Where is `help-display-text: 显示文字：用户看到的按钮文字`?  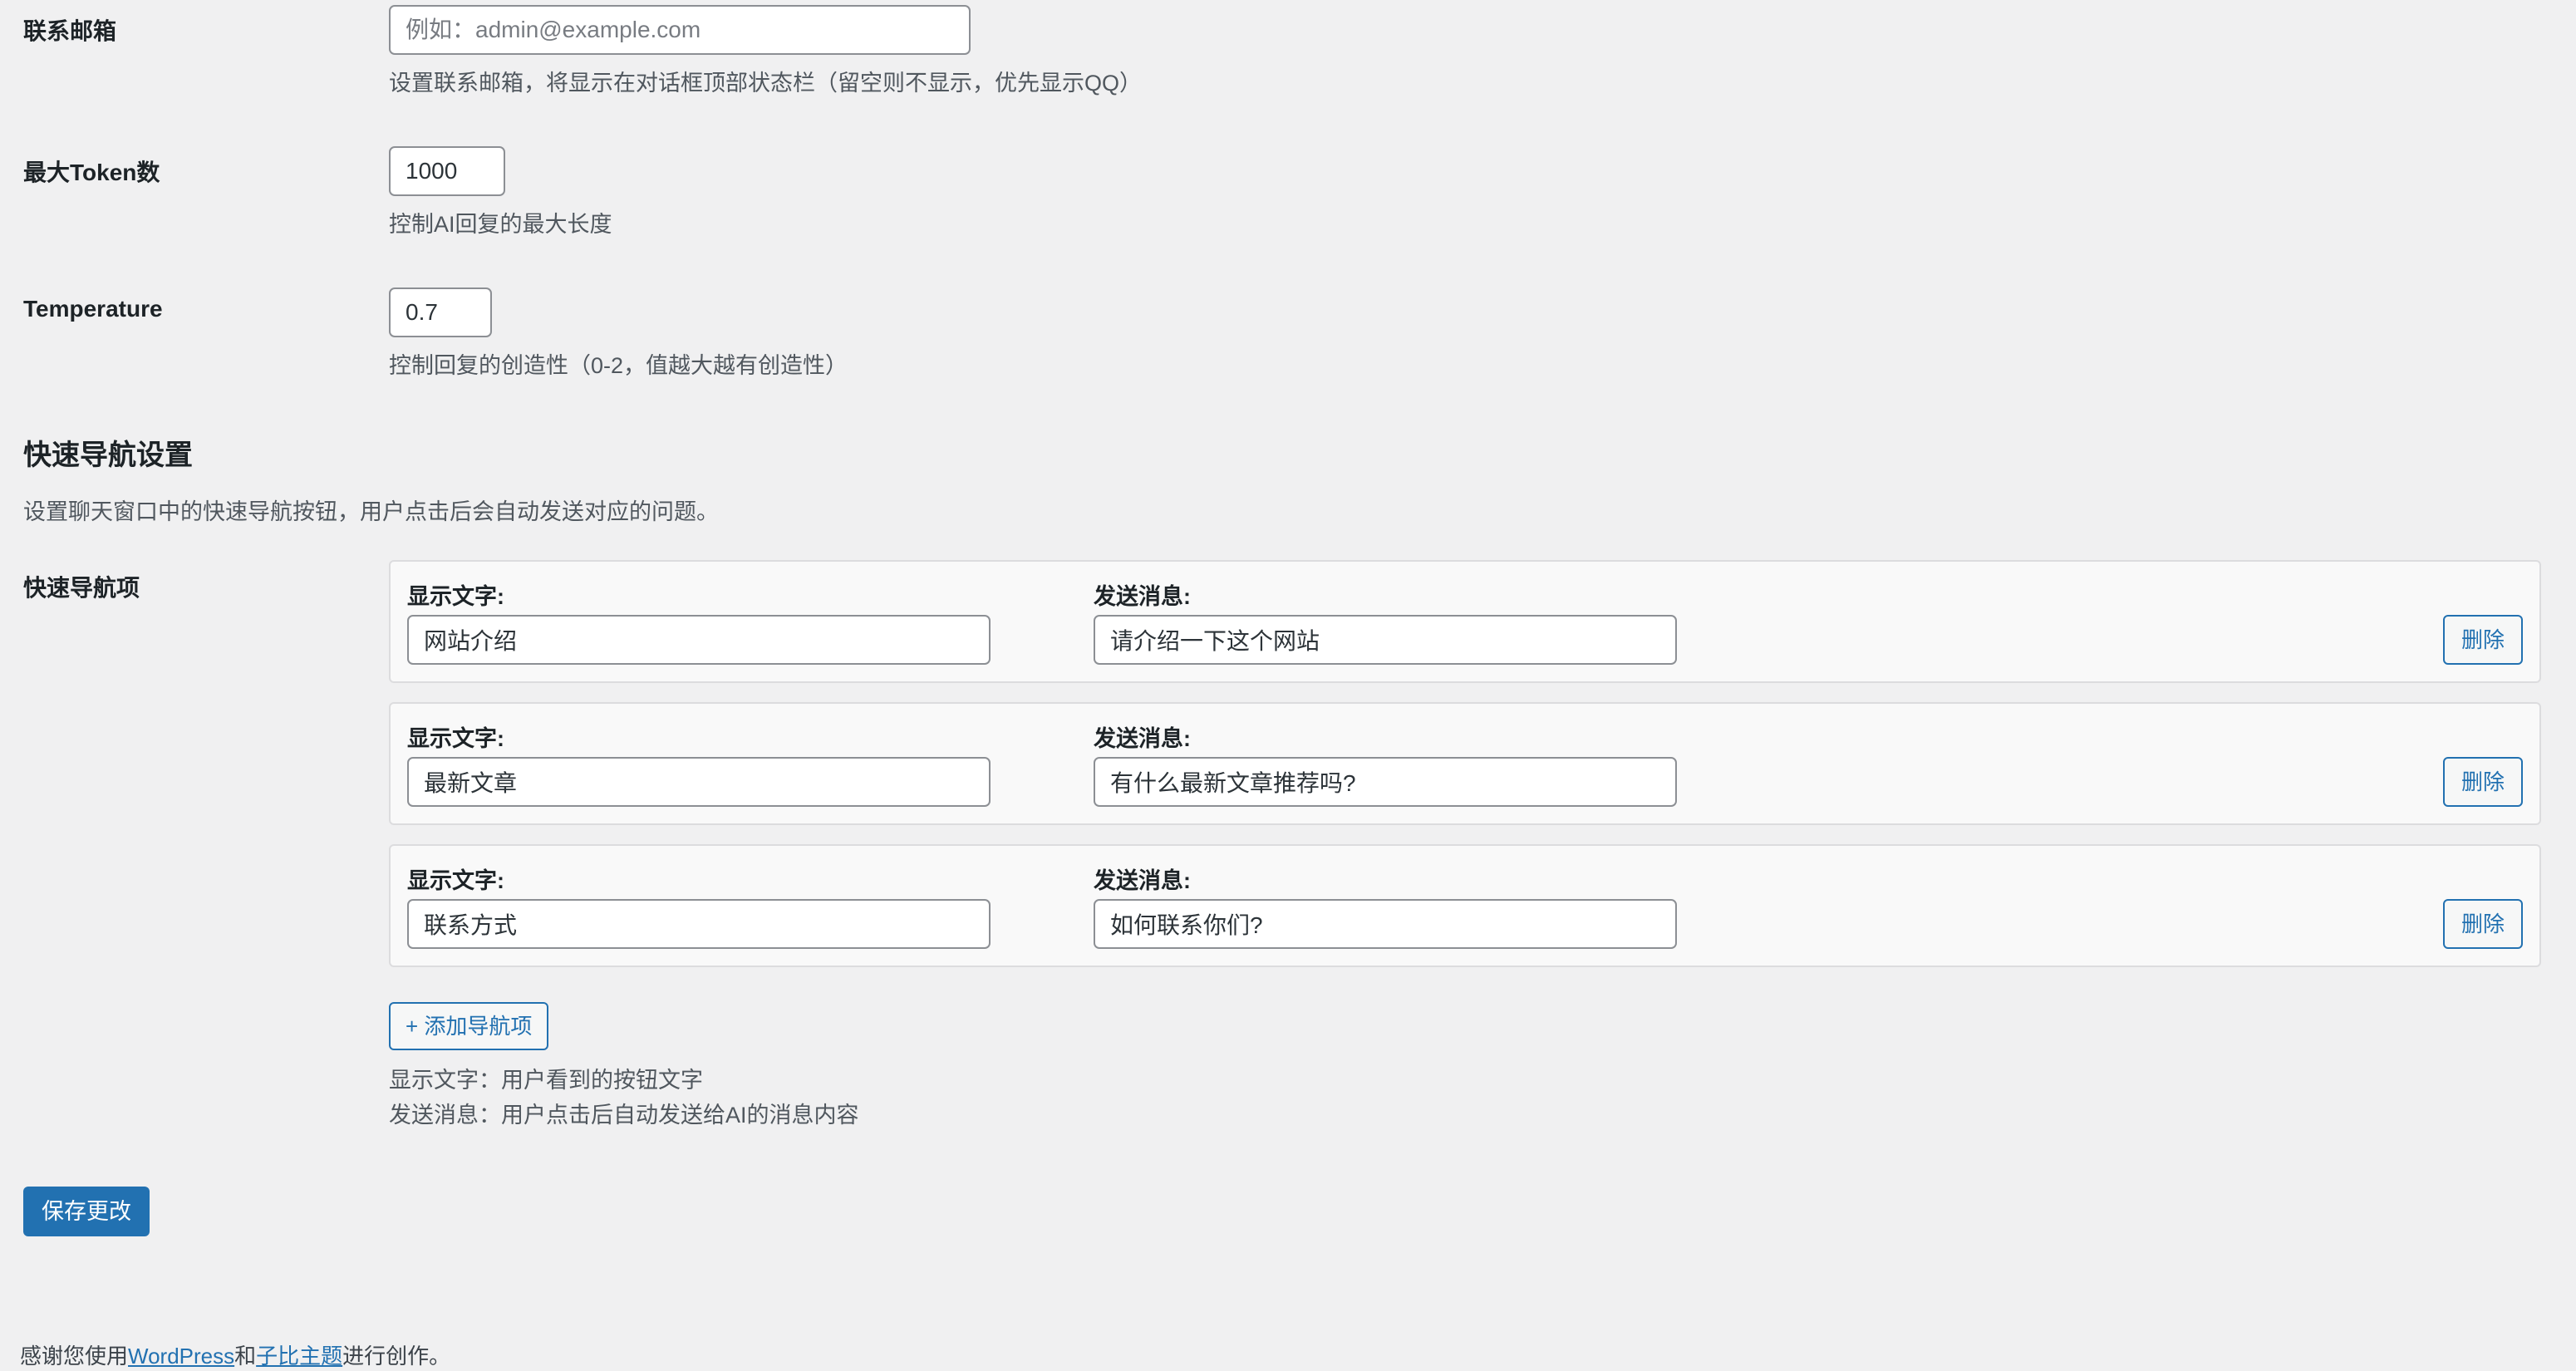 help-display-text: 显示文字：用户看到的按钮文字 is located at coordinates (546, 1080).